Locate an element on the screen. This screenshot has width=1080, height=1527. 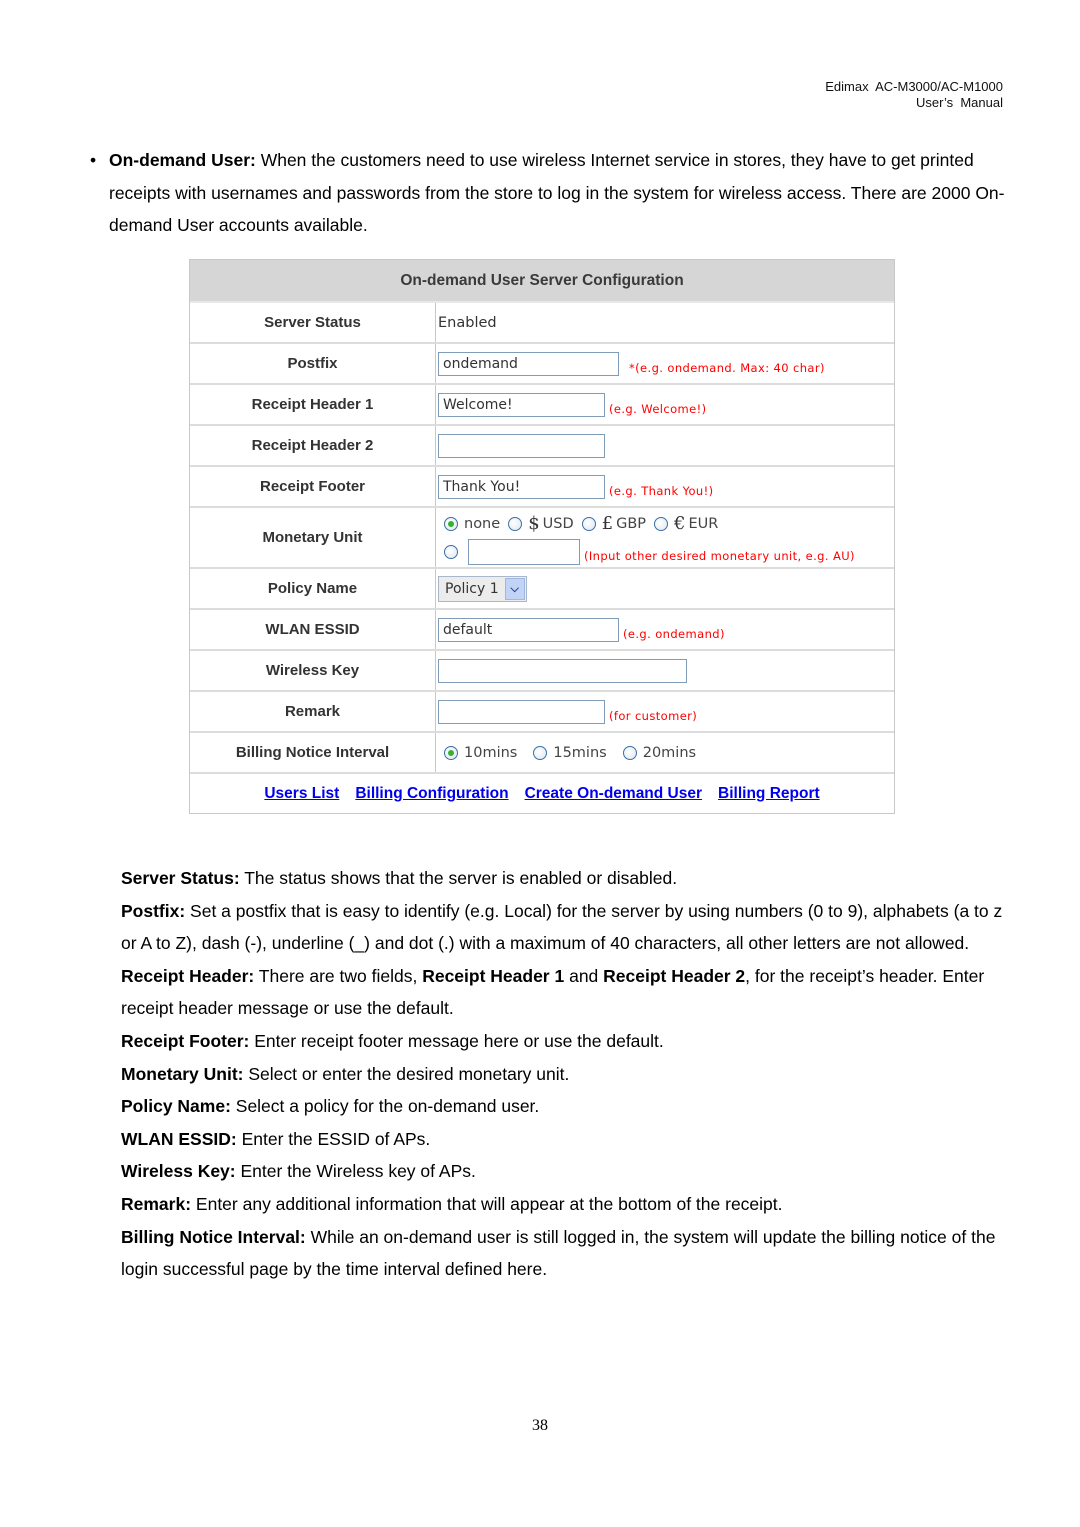
billing-report-link: Billing Report is located at coordinates (769, 794).